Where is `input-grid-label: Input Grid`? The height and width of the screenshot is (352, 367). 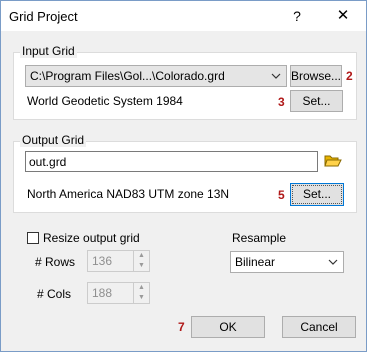 input-grid-label: Input Grid is located at coordinates (48, 51).